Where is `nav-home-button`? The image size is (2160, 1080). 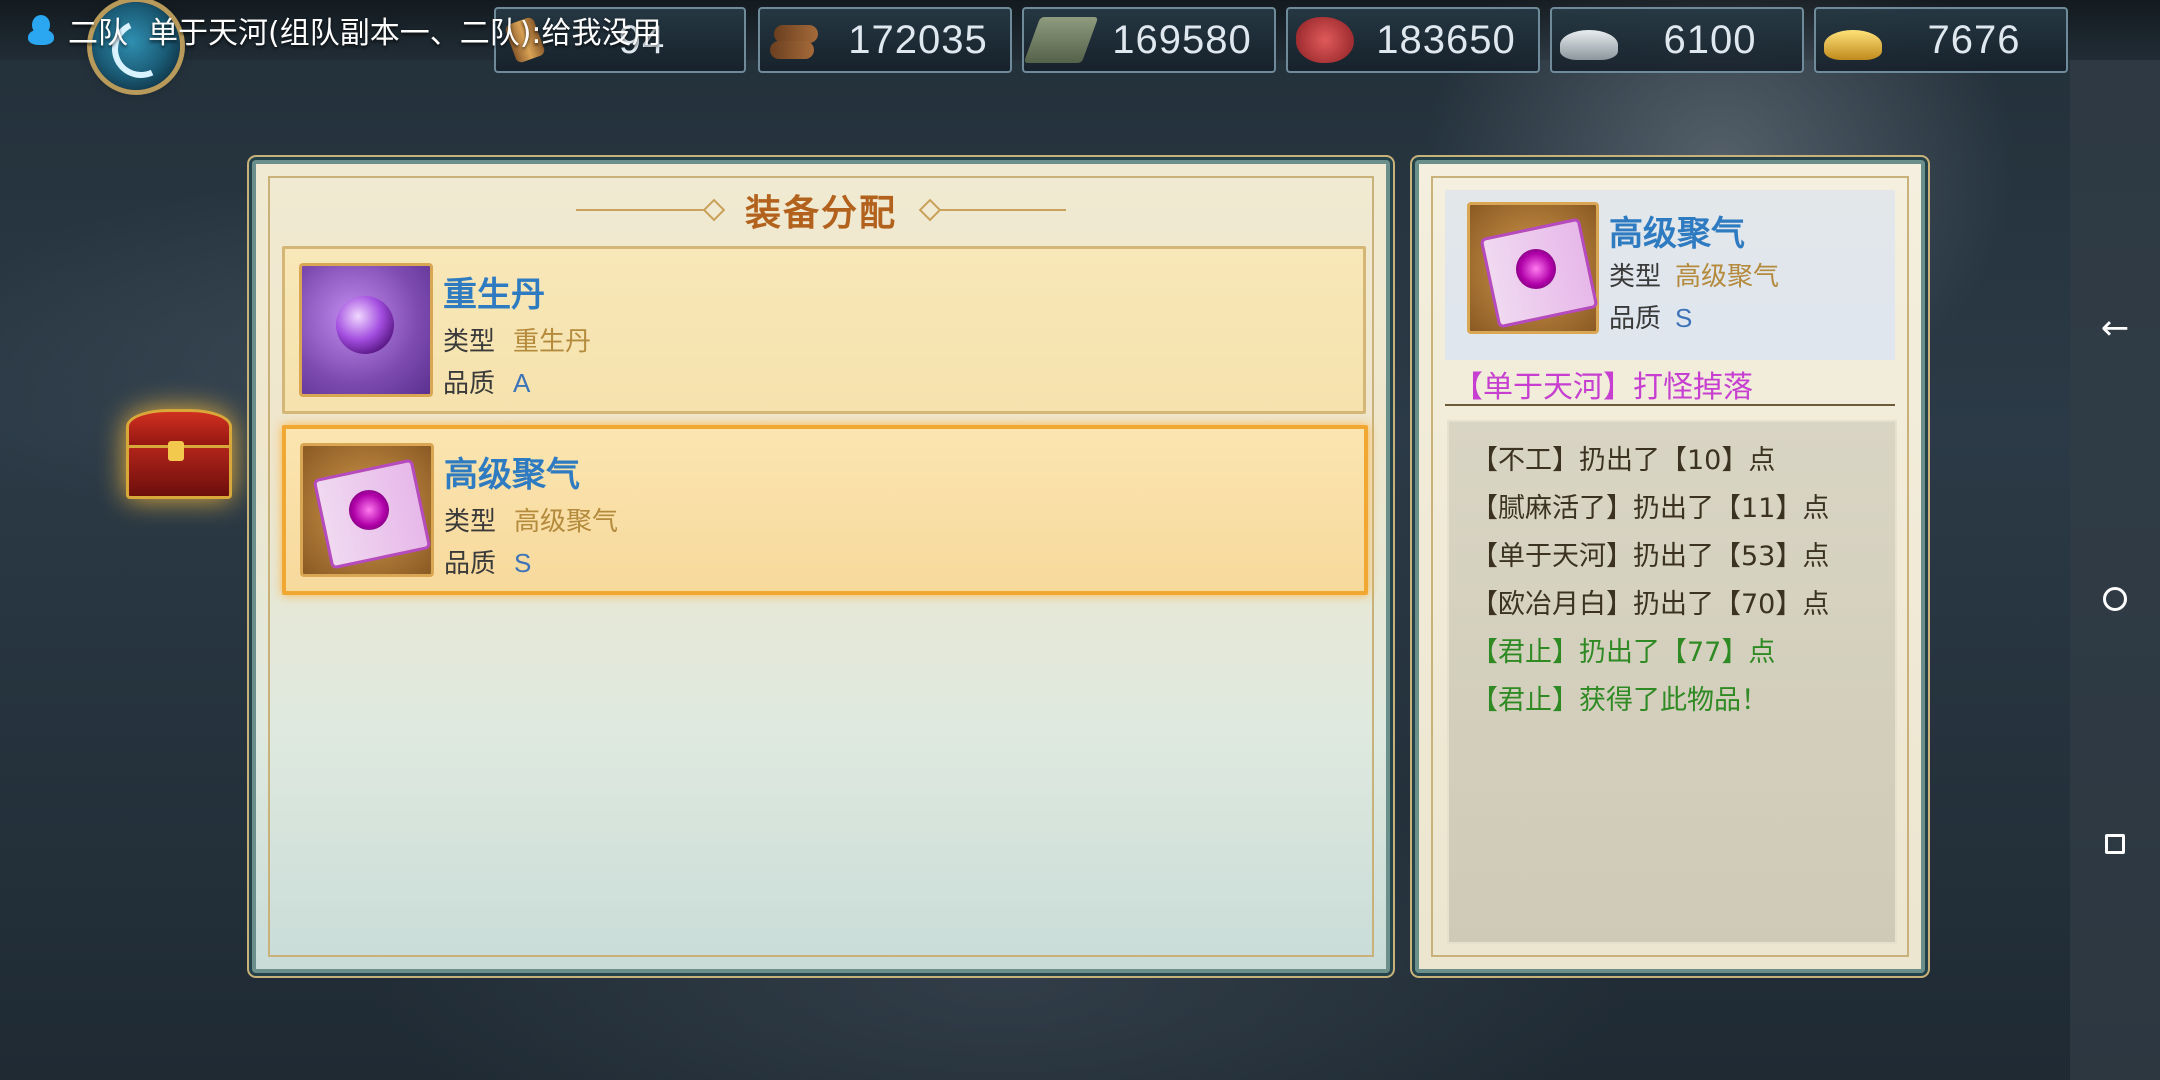
nav-home-button is located at coordinates (2115, 598).